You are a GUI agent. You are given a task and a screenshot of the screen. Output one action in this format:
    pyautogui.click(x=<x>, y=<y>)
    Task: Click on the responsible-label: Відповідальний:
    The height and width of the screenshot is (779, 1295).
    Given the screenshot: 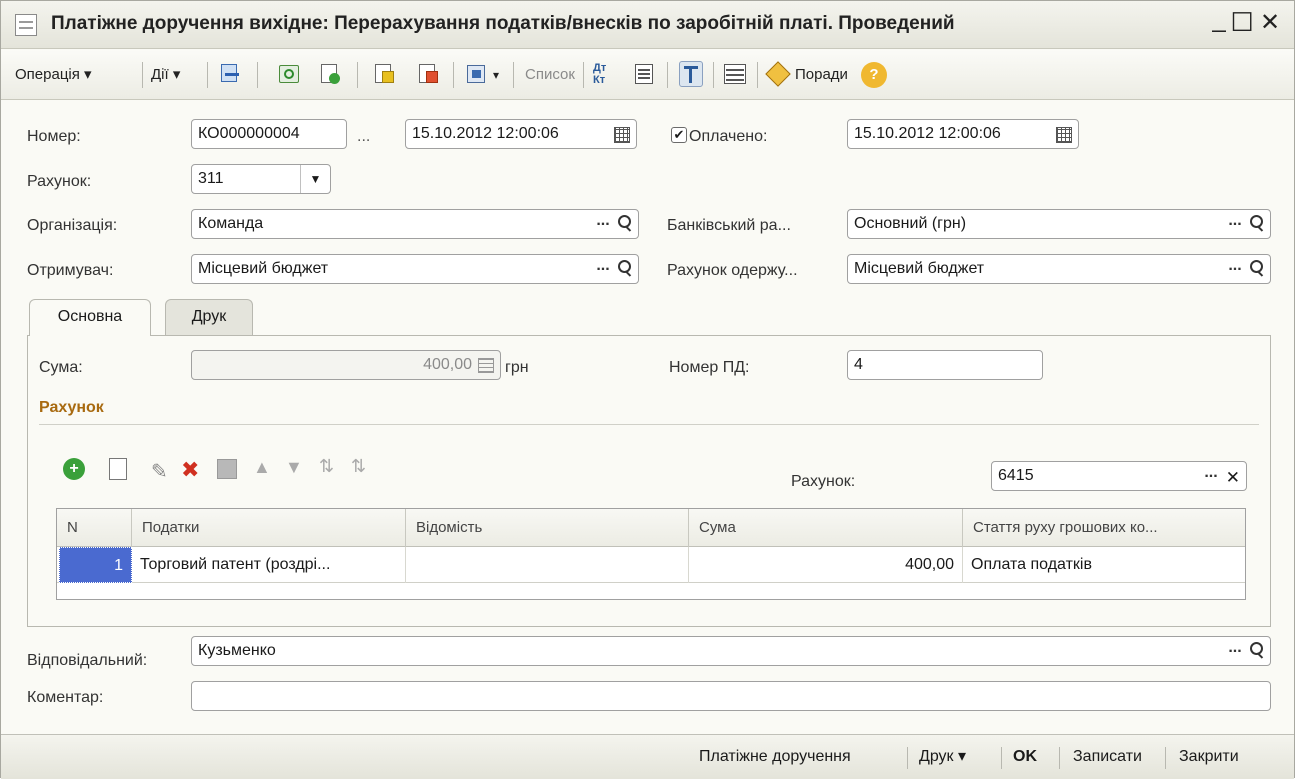 What is the action you would take?
    pyautogui.click(x=87, y=660)
    